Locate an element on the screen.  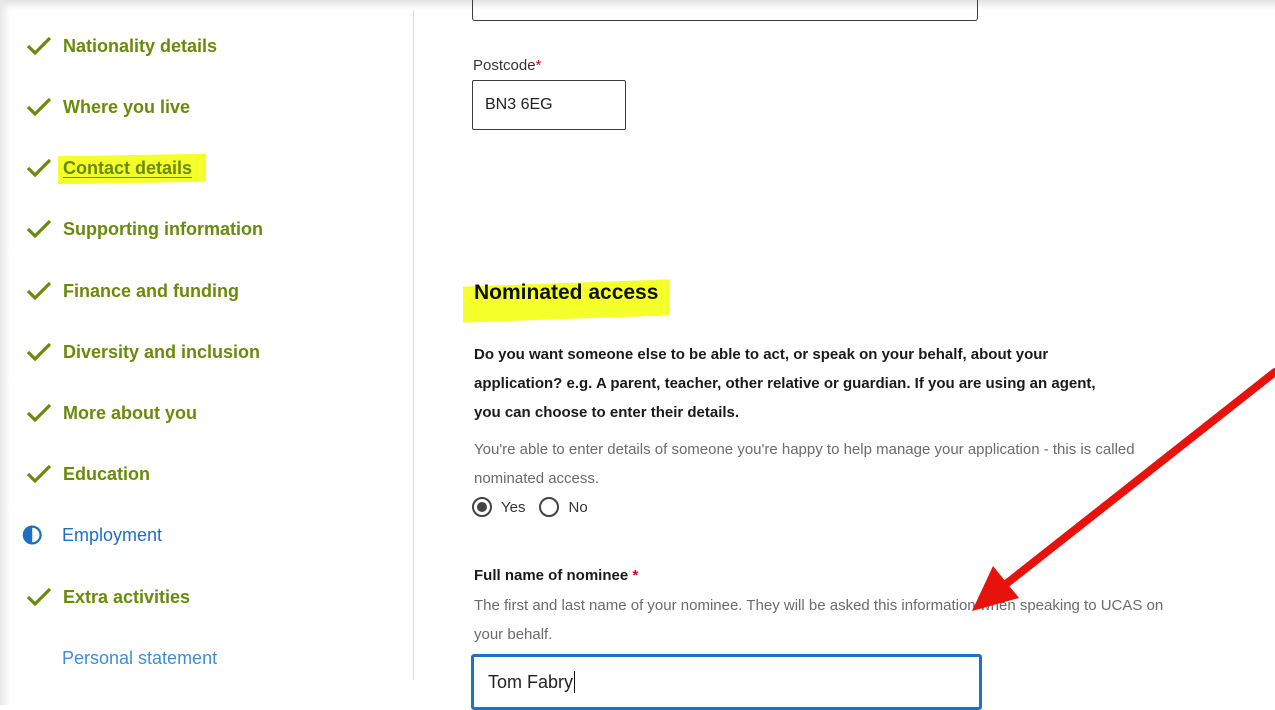
sidebar-item-supporting-information: Supporting information is located at coordinates (144, 229).